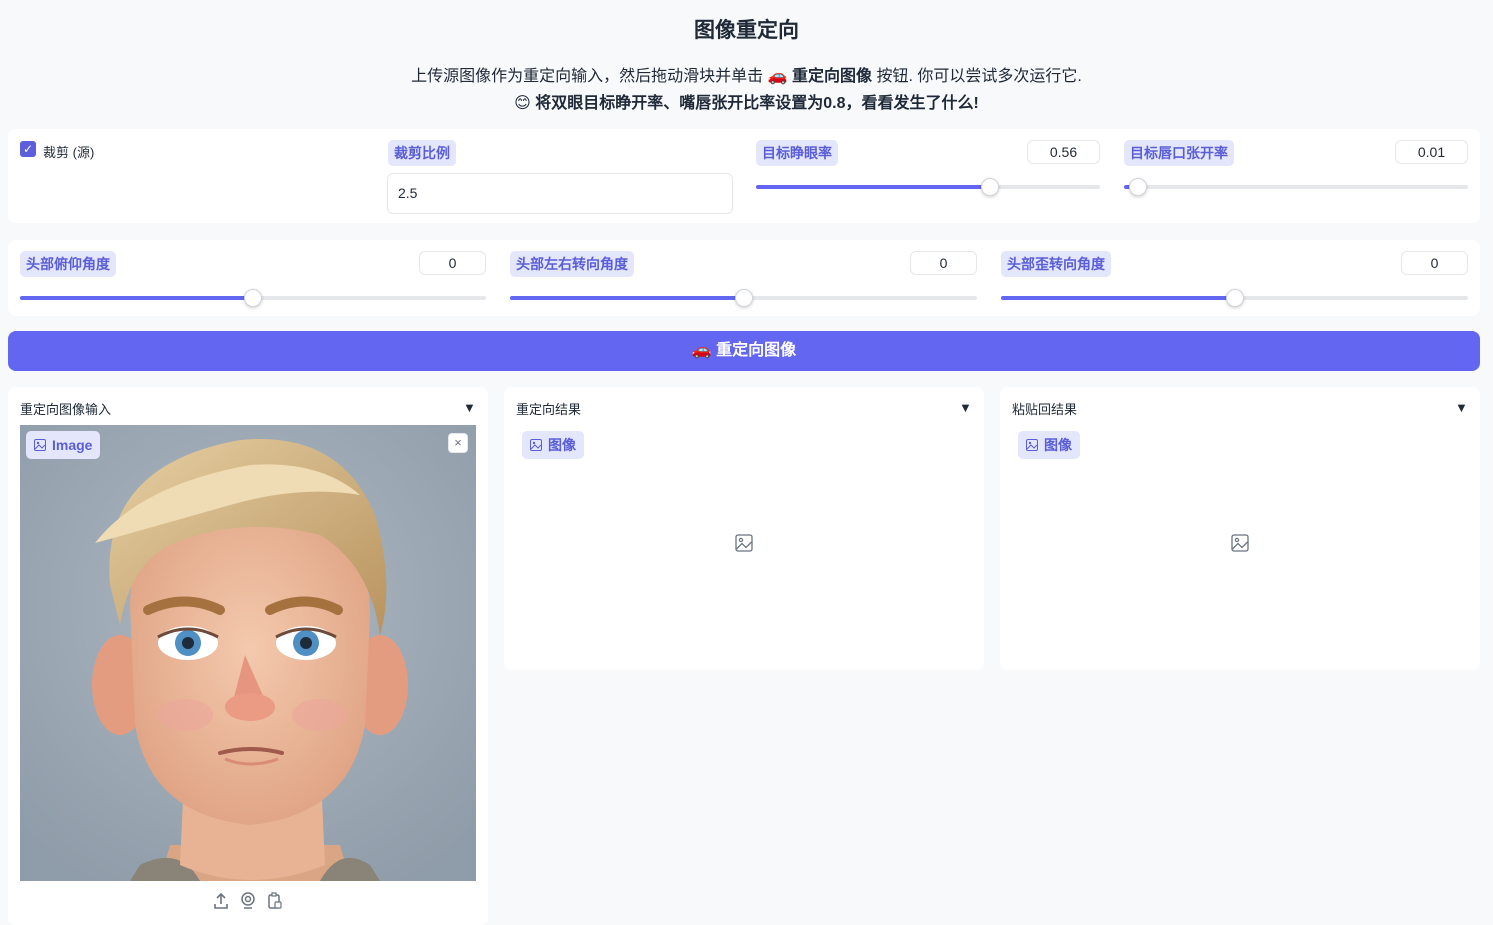 Image resolution: width=1493 pixels, height=925 pixels. What do you see at coordinates (1461, 407) in the screenshot?
I see `paste-panel-collapse-icon: ▼` at bounding box center [1461, 407].